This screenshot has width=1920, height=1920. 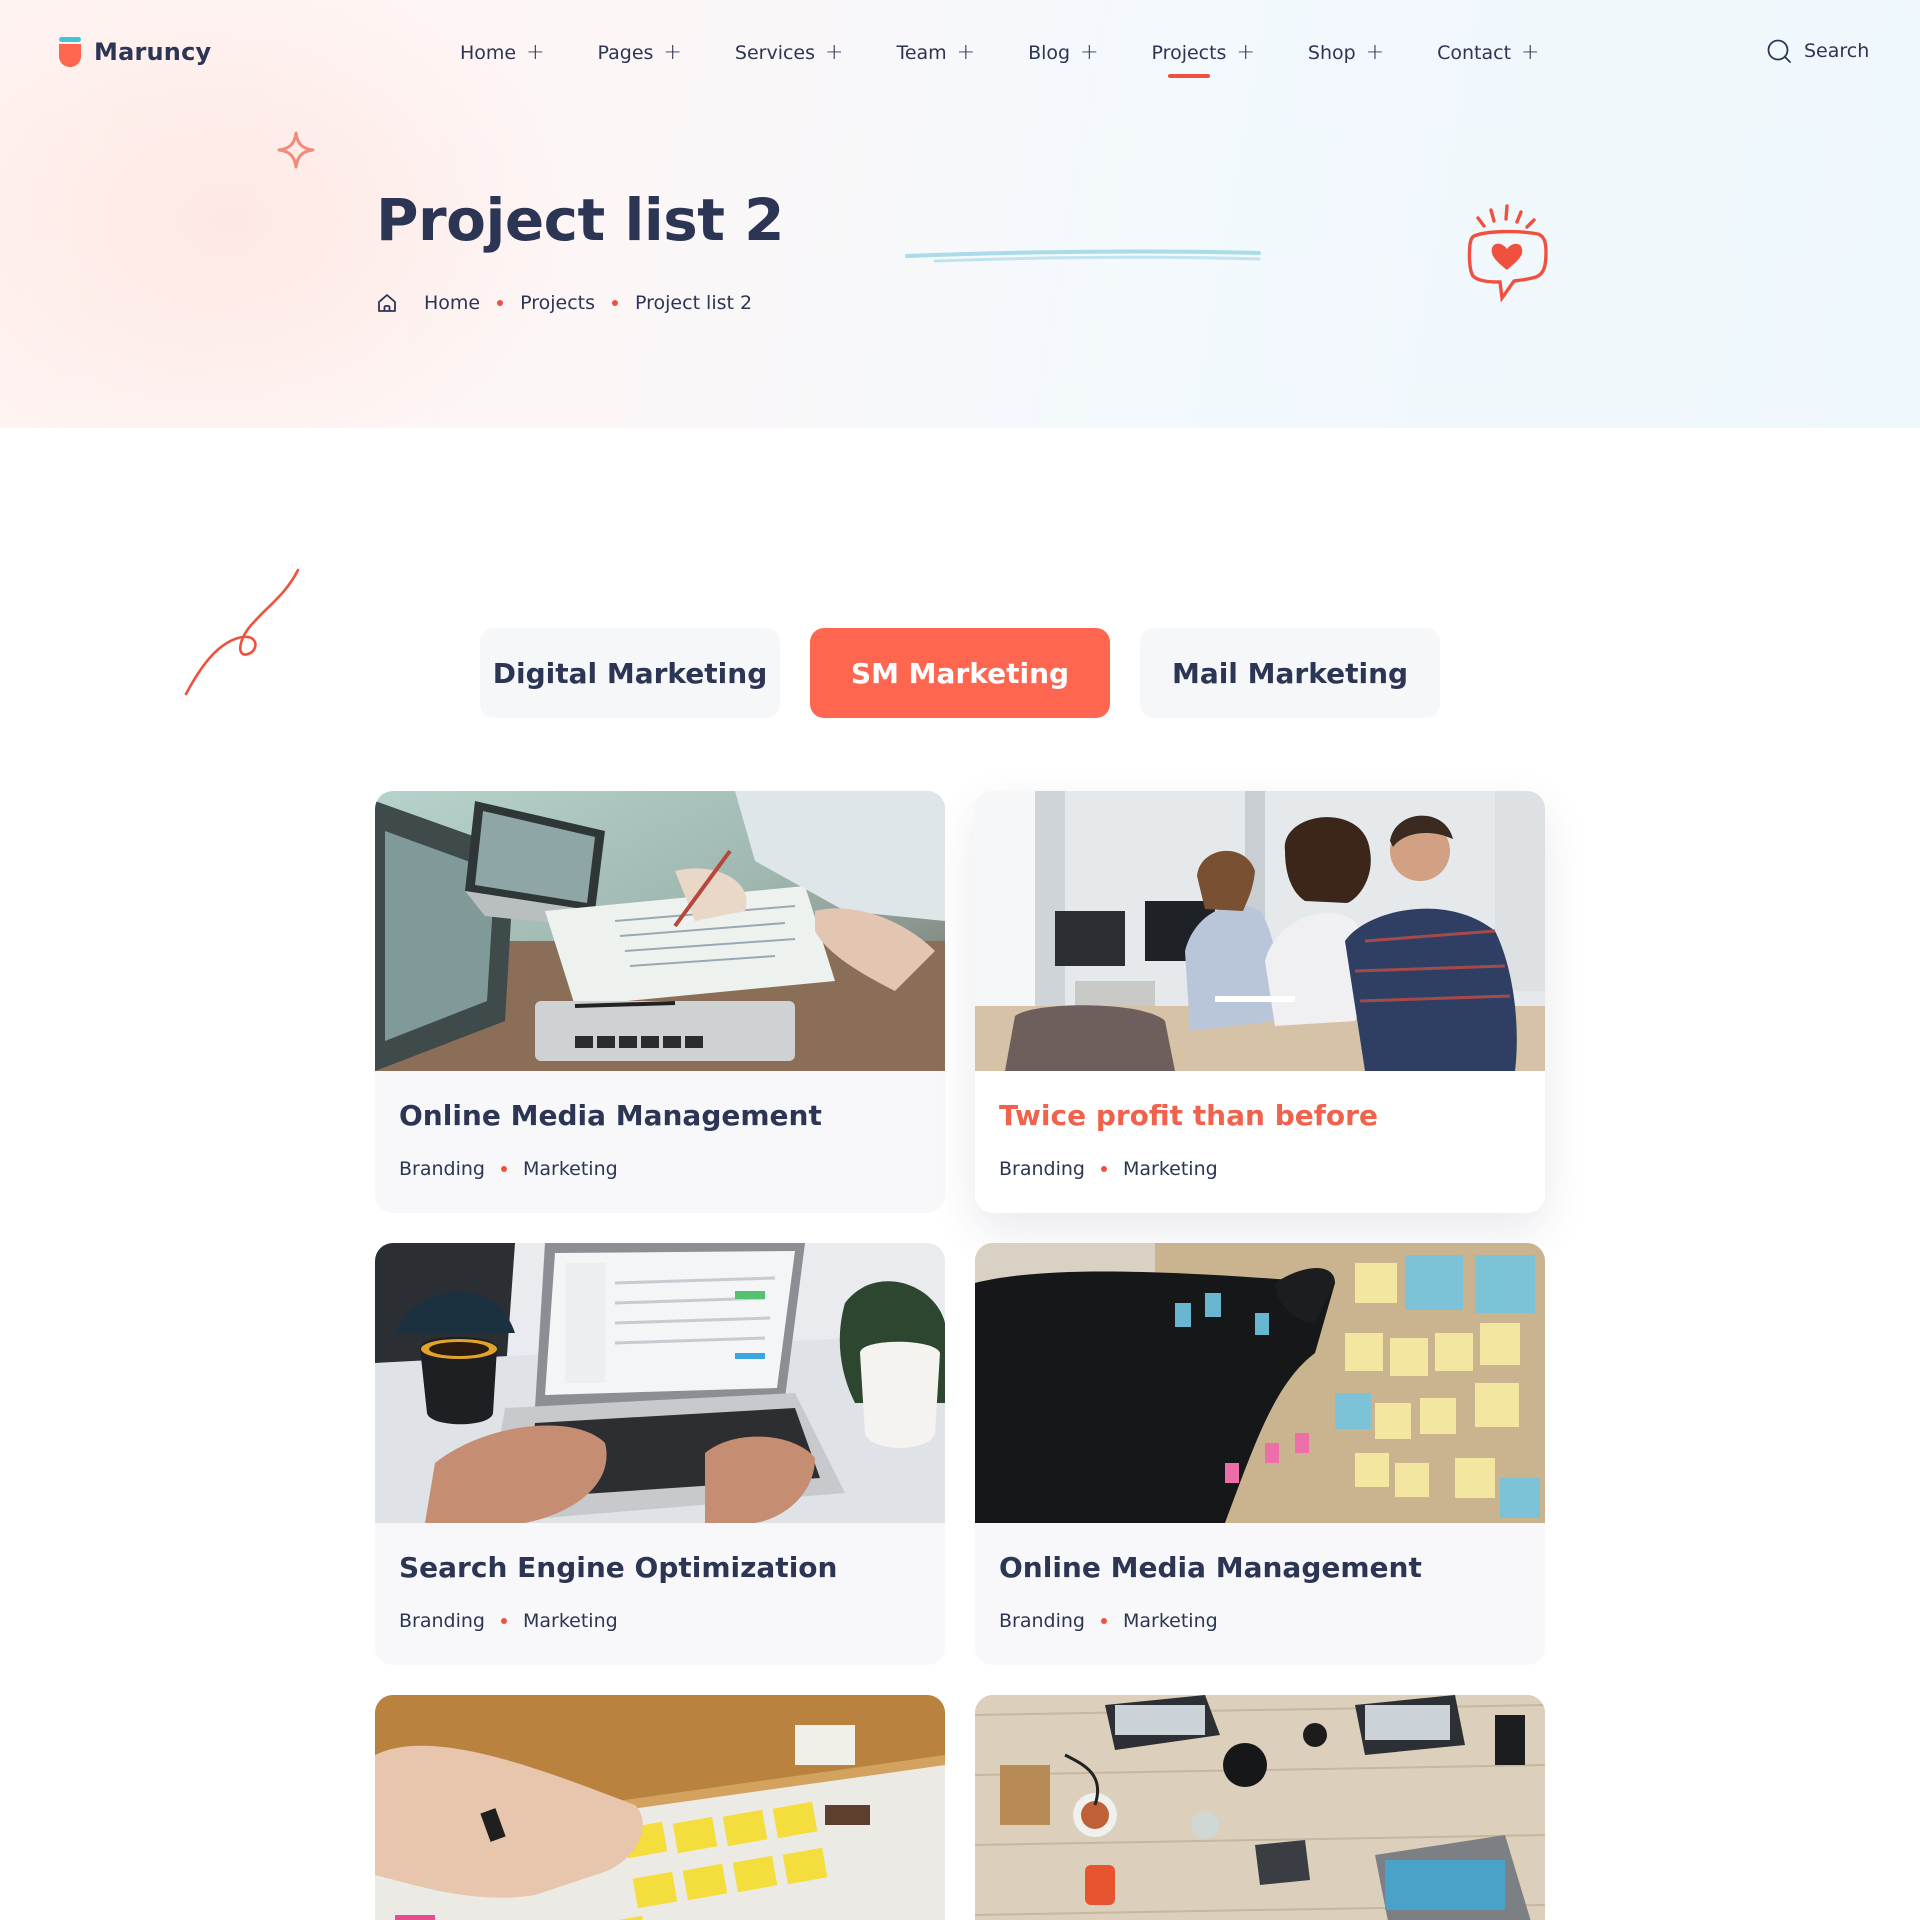 I want to click on nav-label: Contact, so click(x=1474, y=53).